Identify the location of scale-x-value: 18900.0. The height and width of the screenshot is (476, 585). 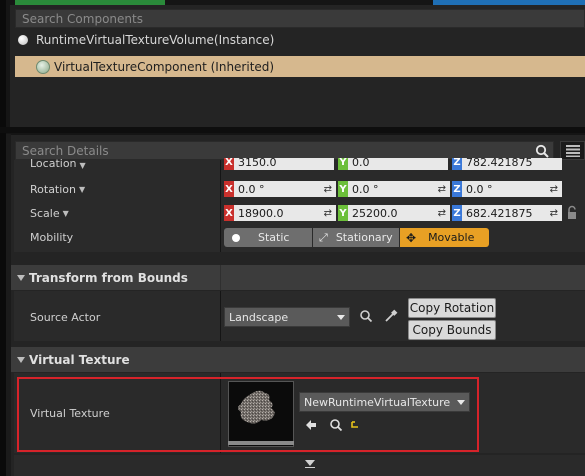
(261, 213).